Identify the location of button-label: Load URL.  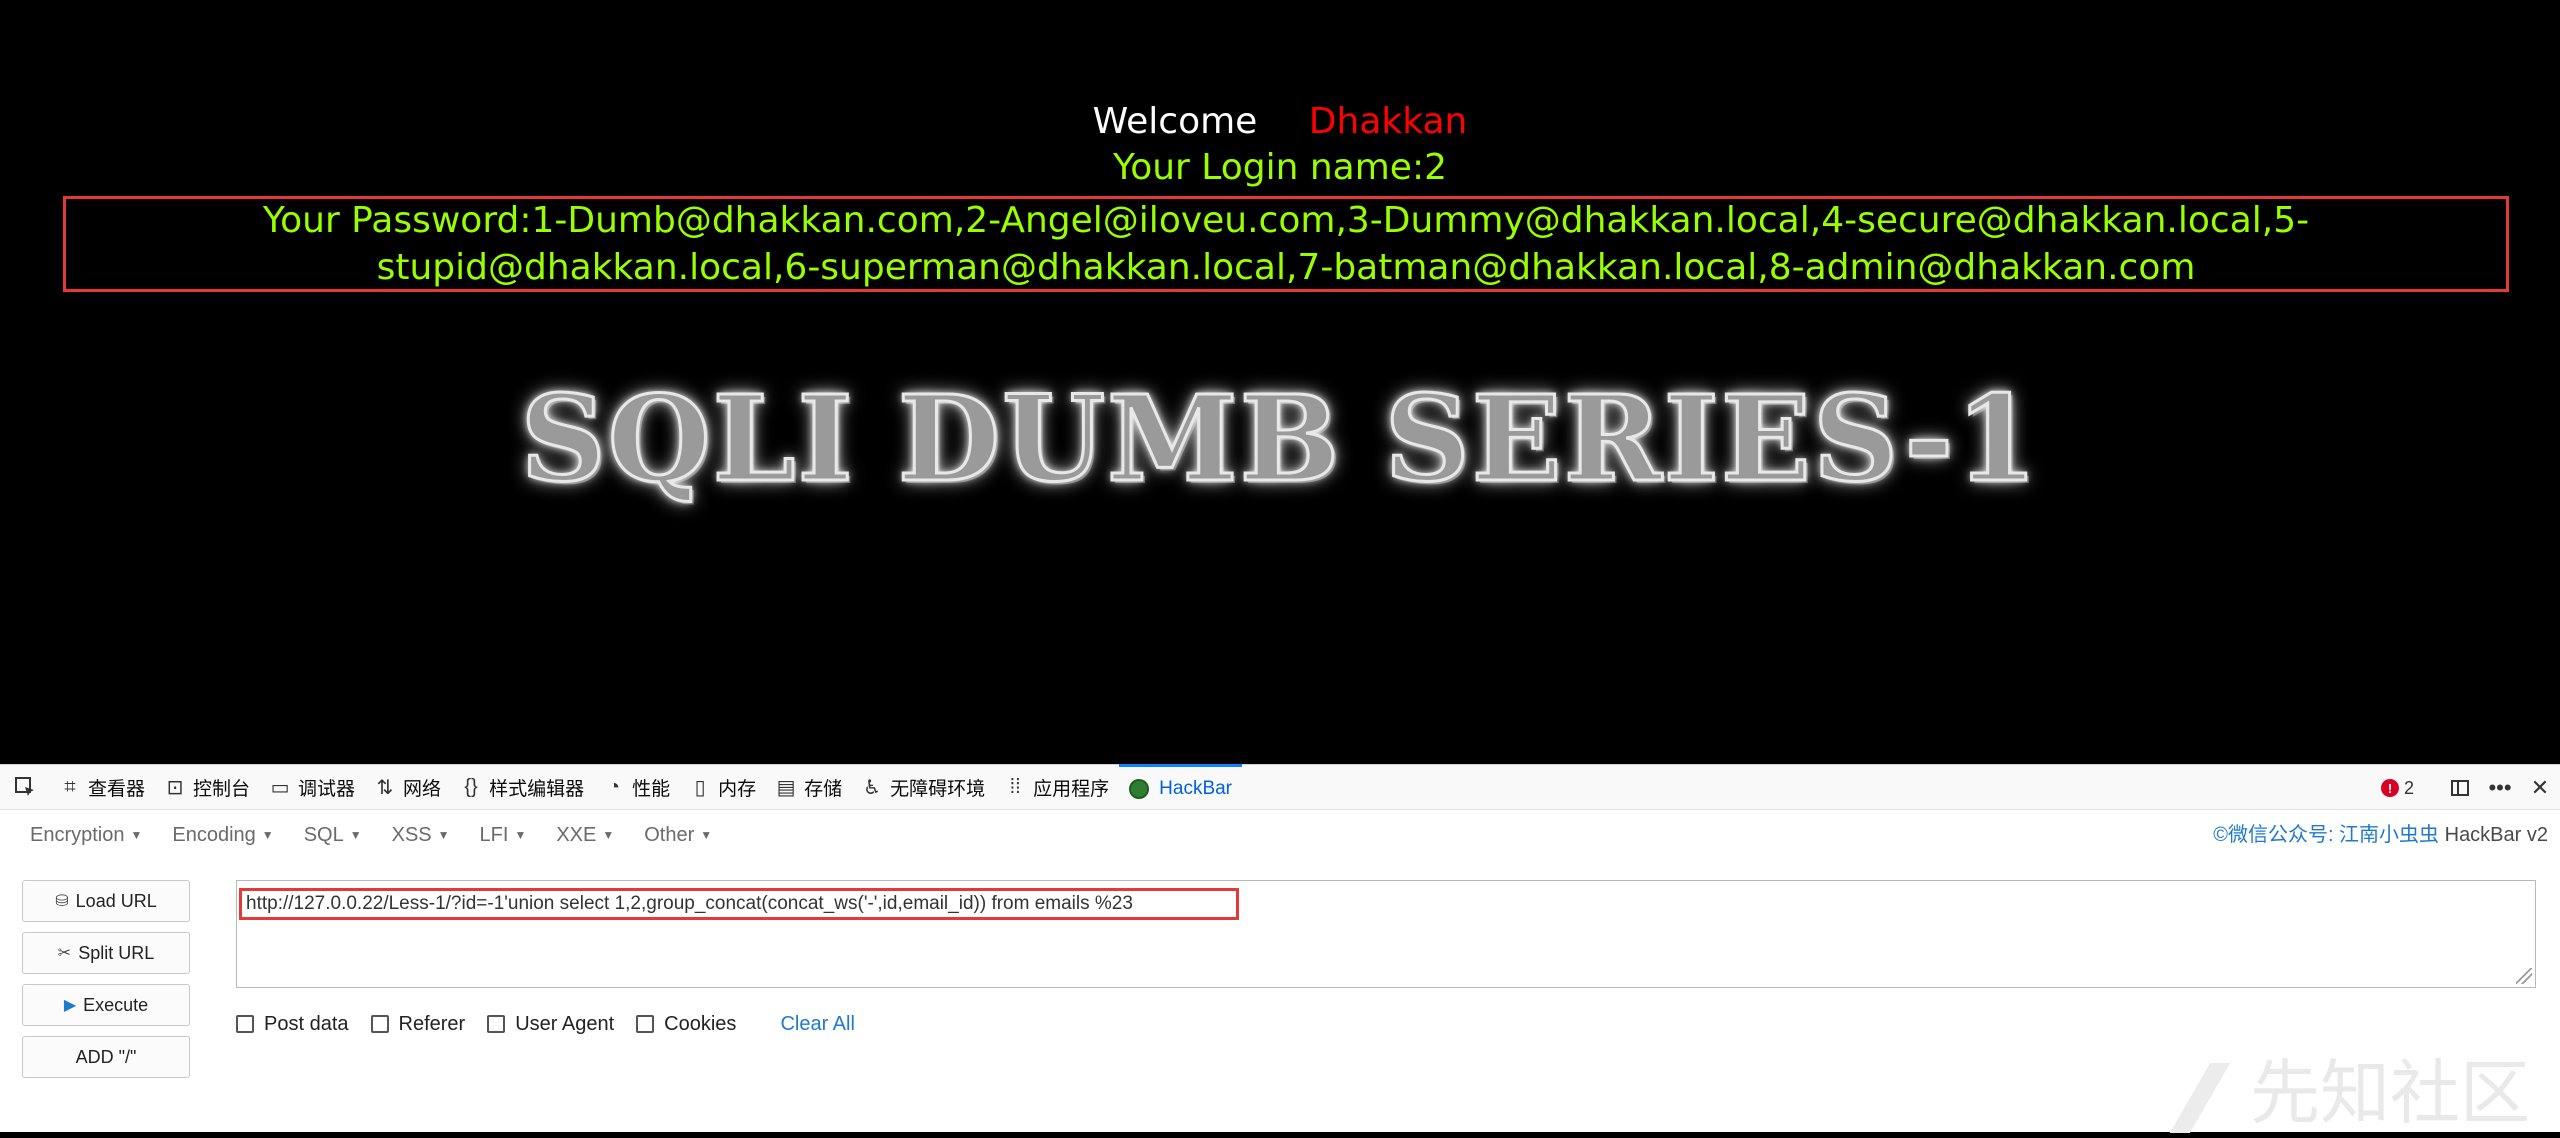
(116, 900).